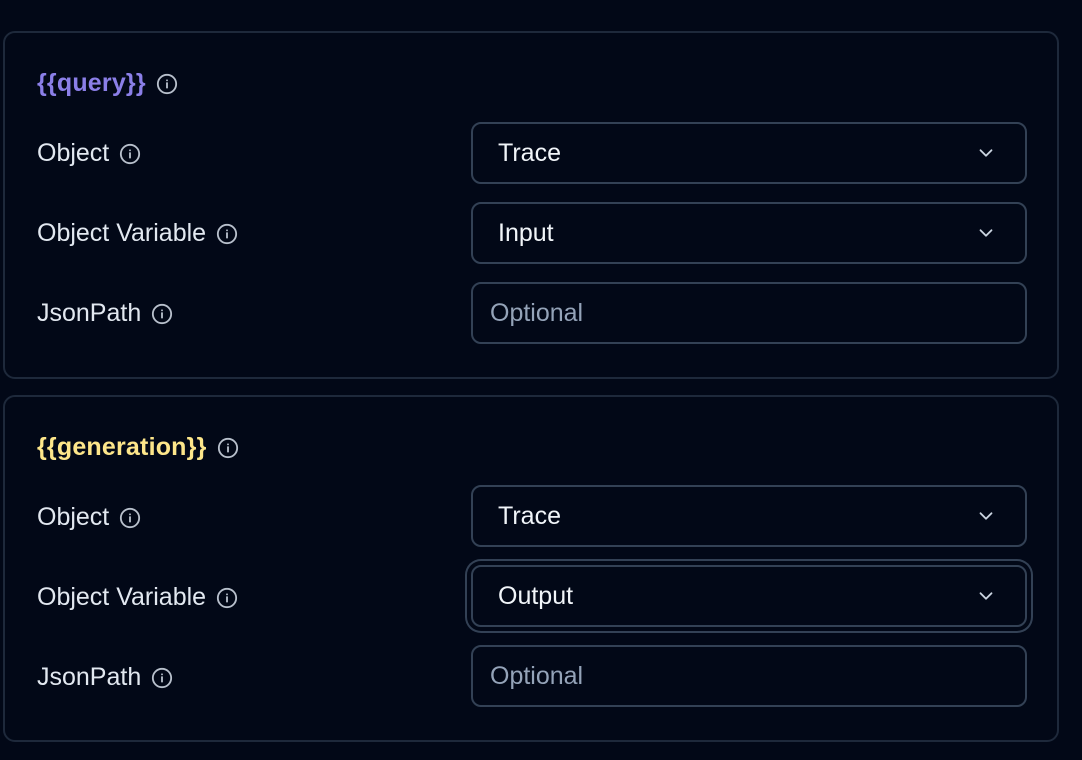 The width and height of the screenshot is (1082, 760). Describe the element at coordinates (536, 595) in the screenshot. I see `object-variable-select-value: Output` at that location.